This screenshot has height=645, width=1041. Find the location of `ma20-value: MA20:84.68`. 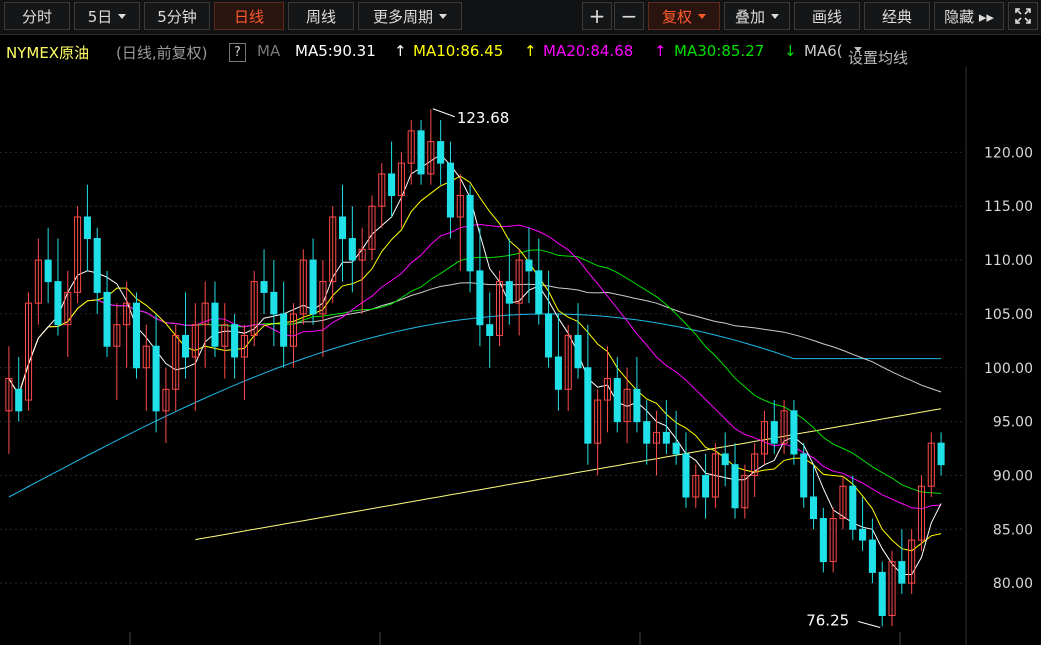

ma20-value: MA20:84.68 is located at coordinates (588, 51).